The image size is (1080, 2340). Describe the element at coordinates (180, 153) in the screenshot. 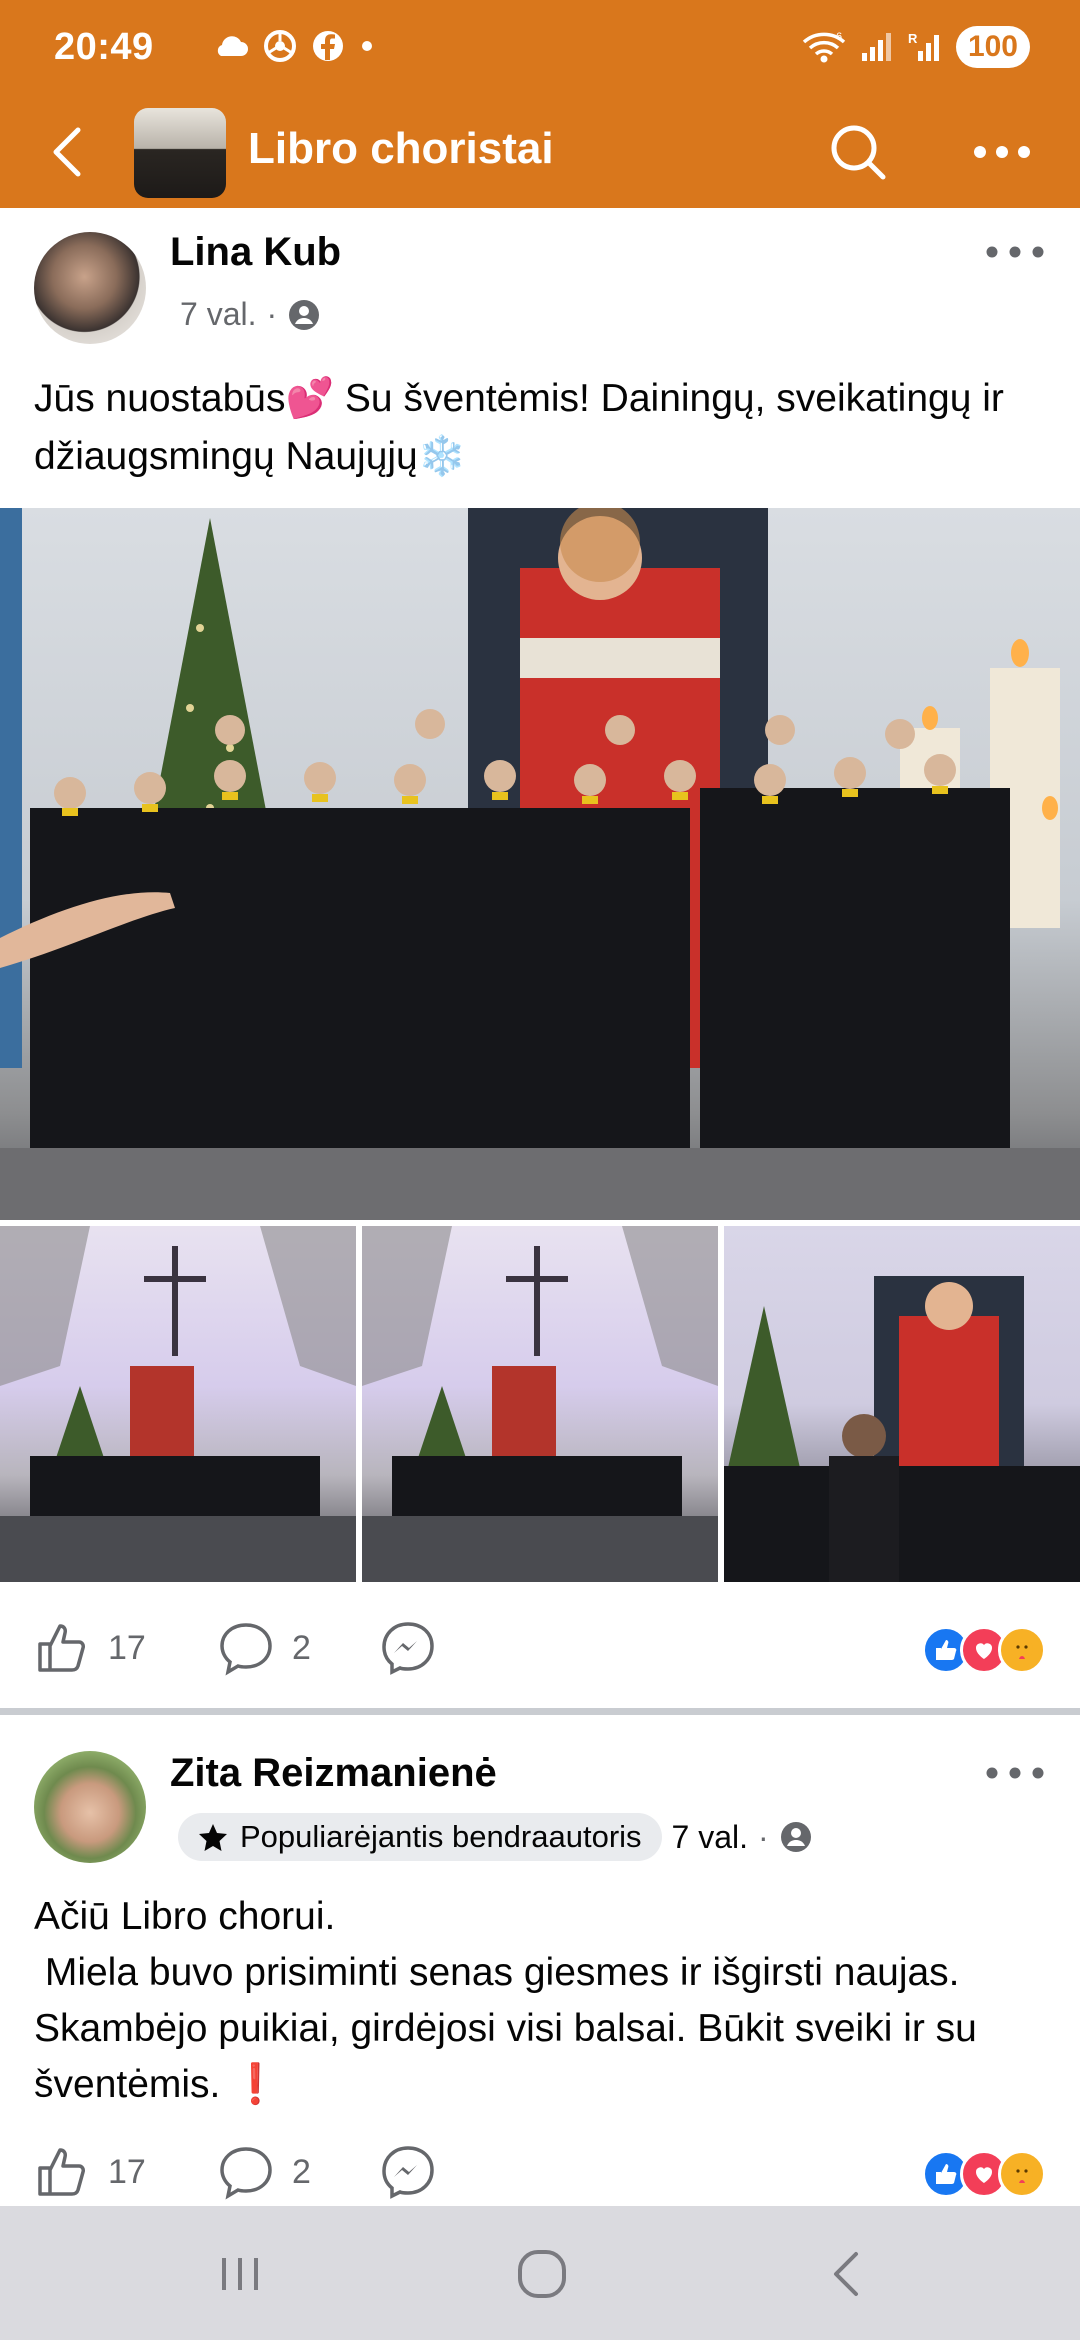

I see `group-cover-thumbnail` at that location.